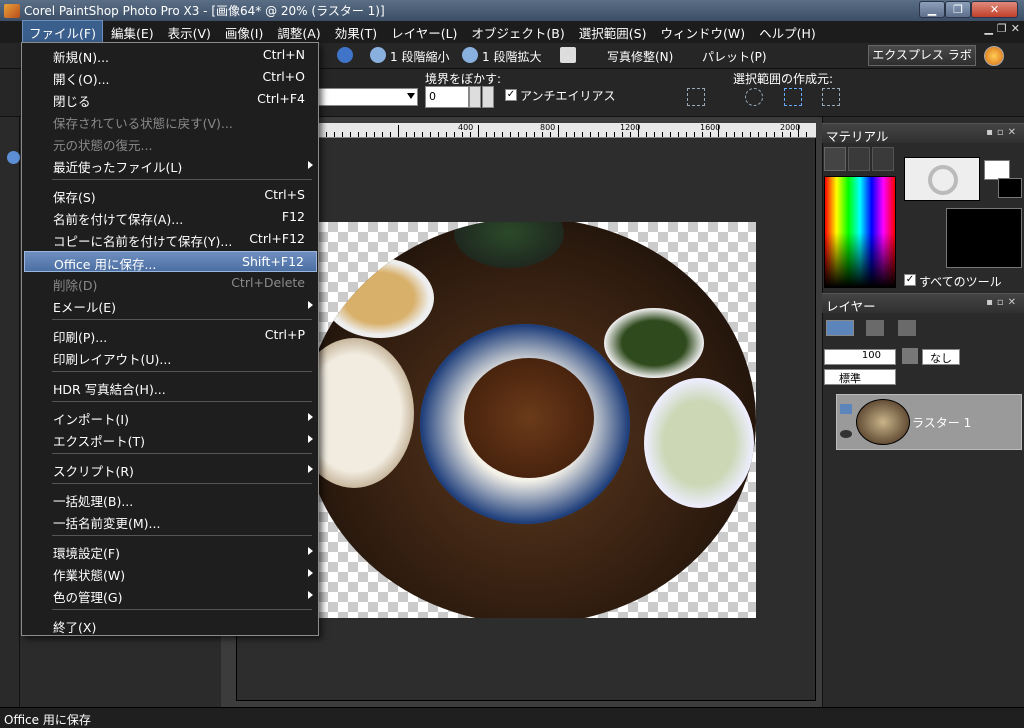  I want to click on menu-item-save-as: 名前を付けて保存(A)... F12, so click(170, 217).